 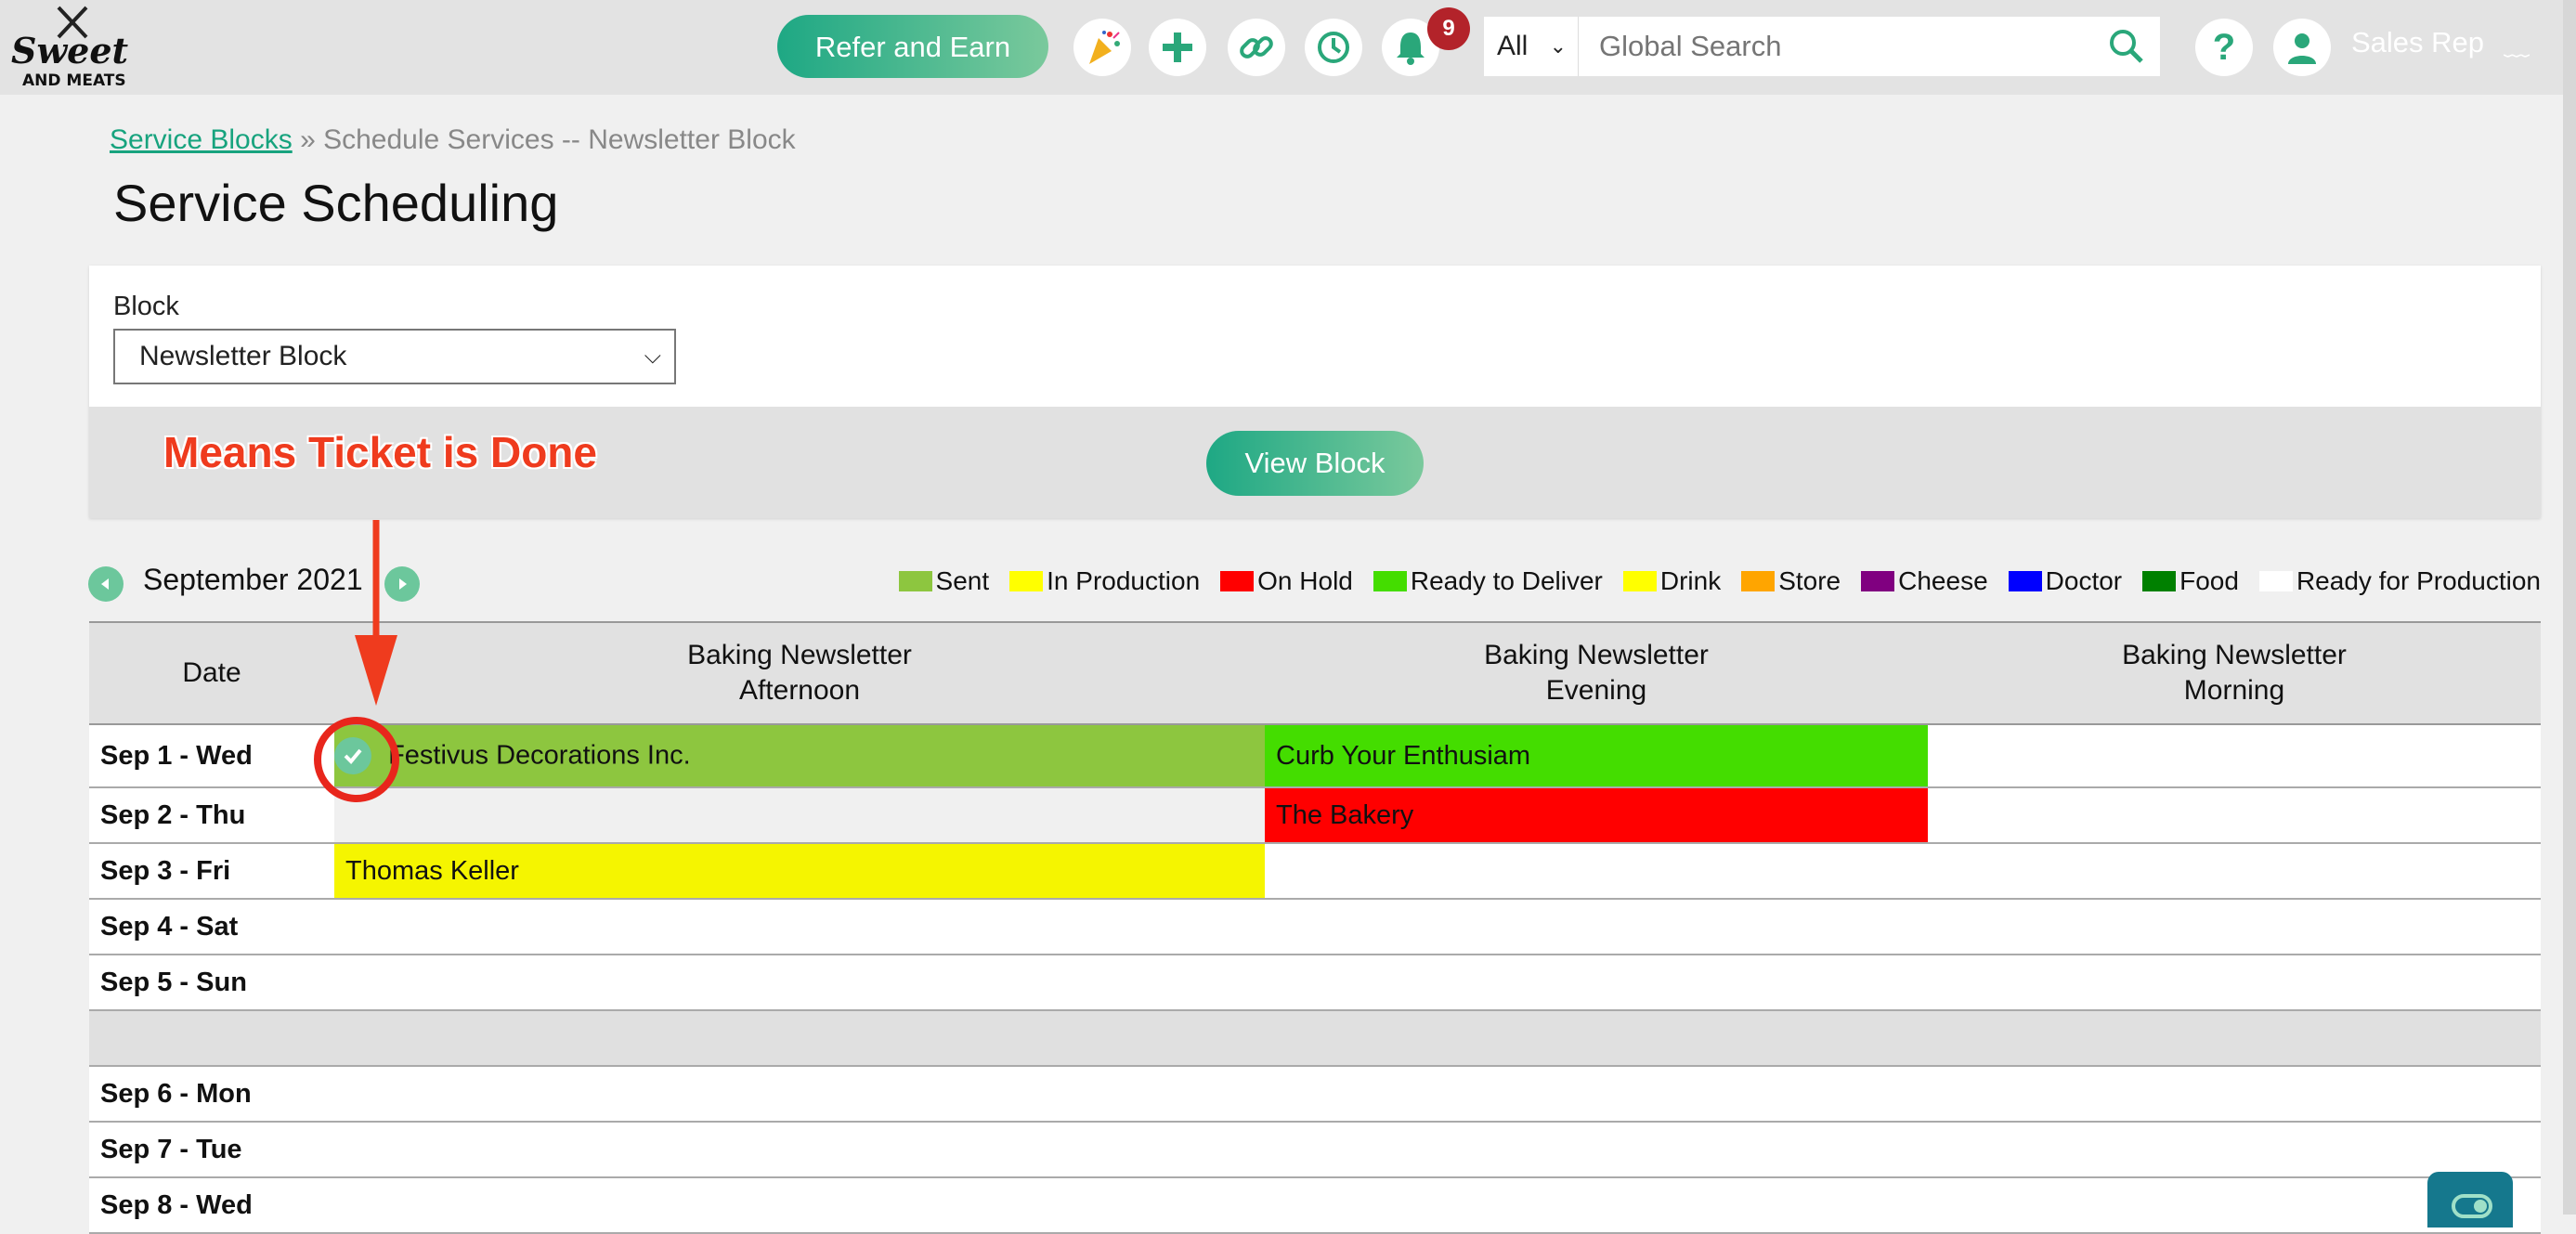 What do you see at coordinates (211, 1094) in the screenshot?
I see `date-cell: Sep 6 - Mon` at bounding box center [211, 1094].